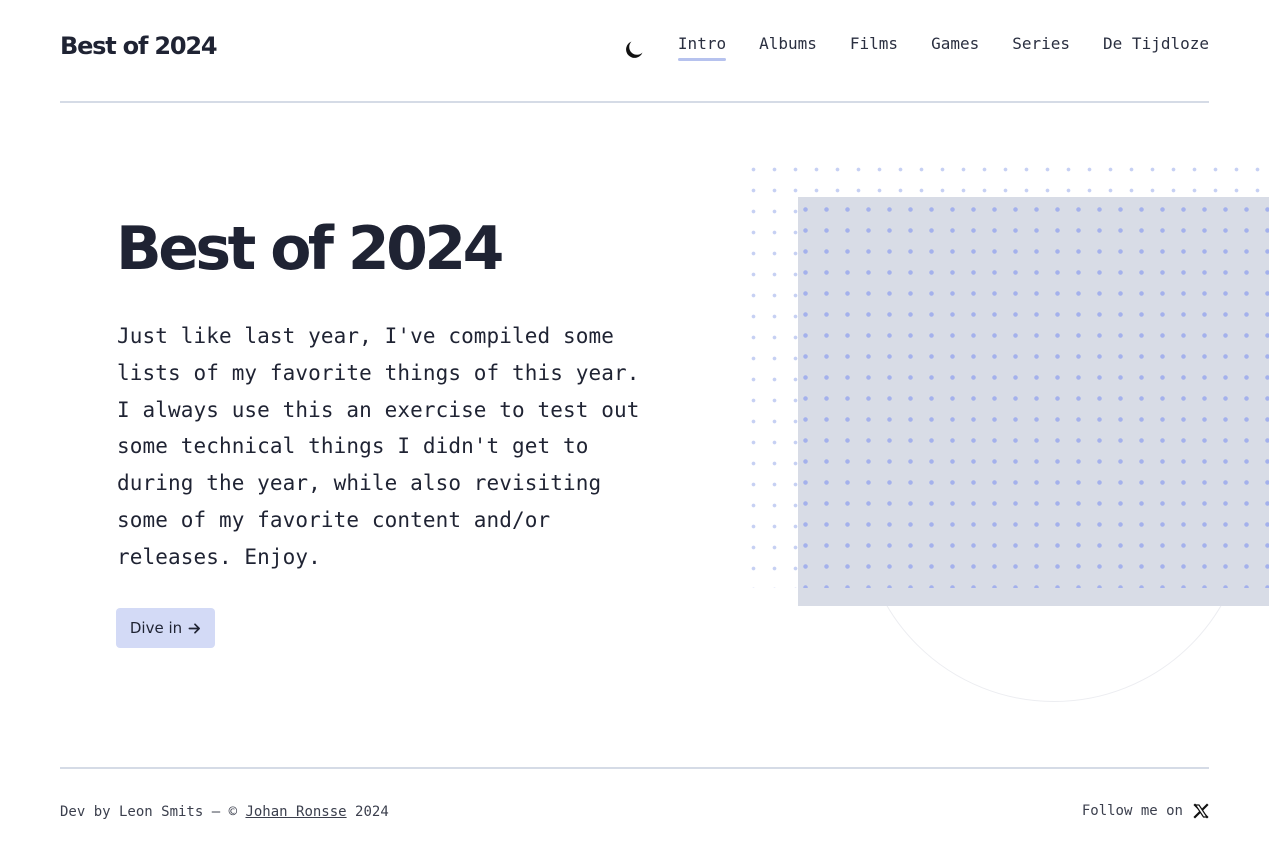 The height and width of the screenshot is (850, 1269). Describe the element at coordinates (149, 812) in the screenshot. I see `credit-prefix: Dev by Leon Smits – ©` at that location.